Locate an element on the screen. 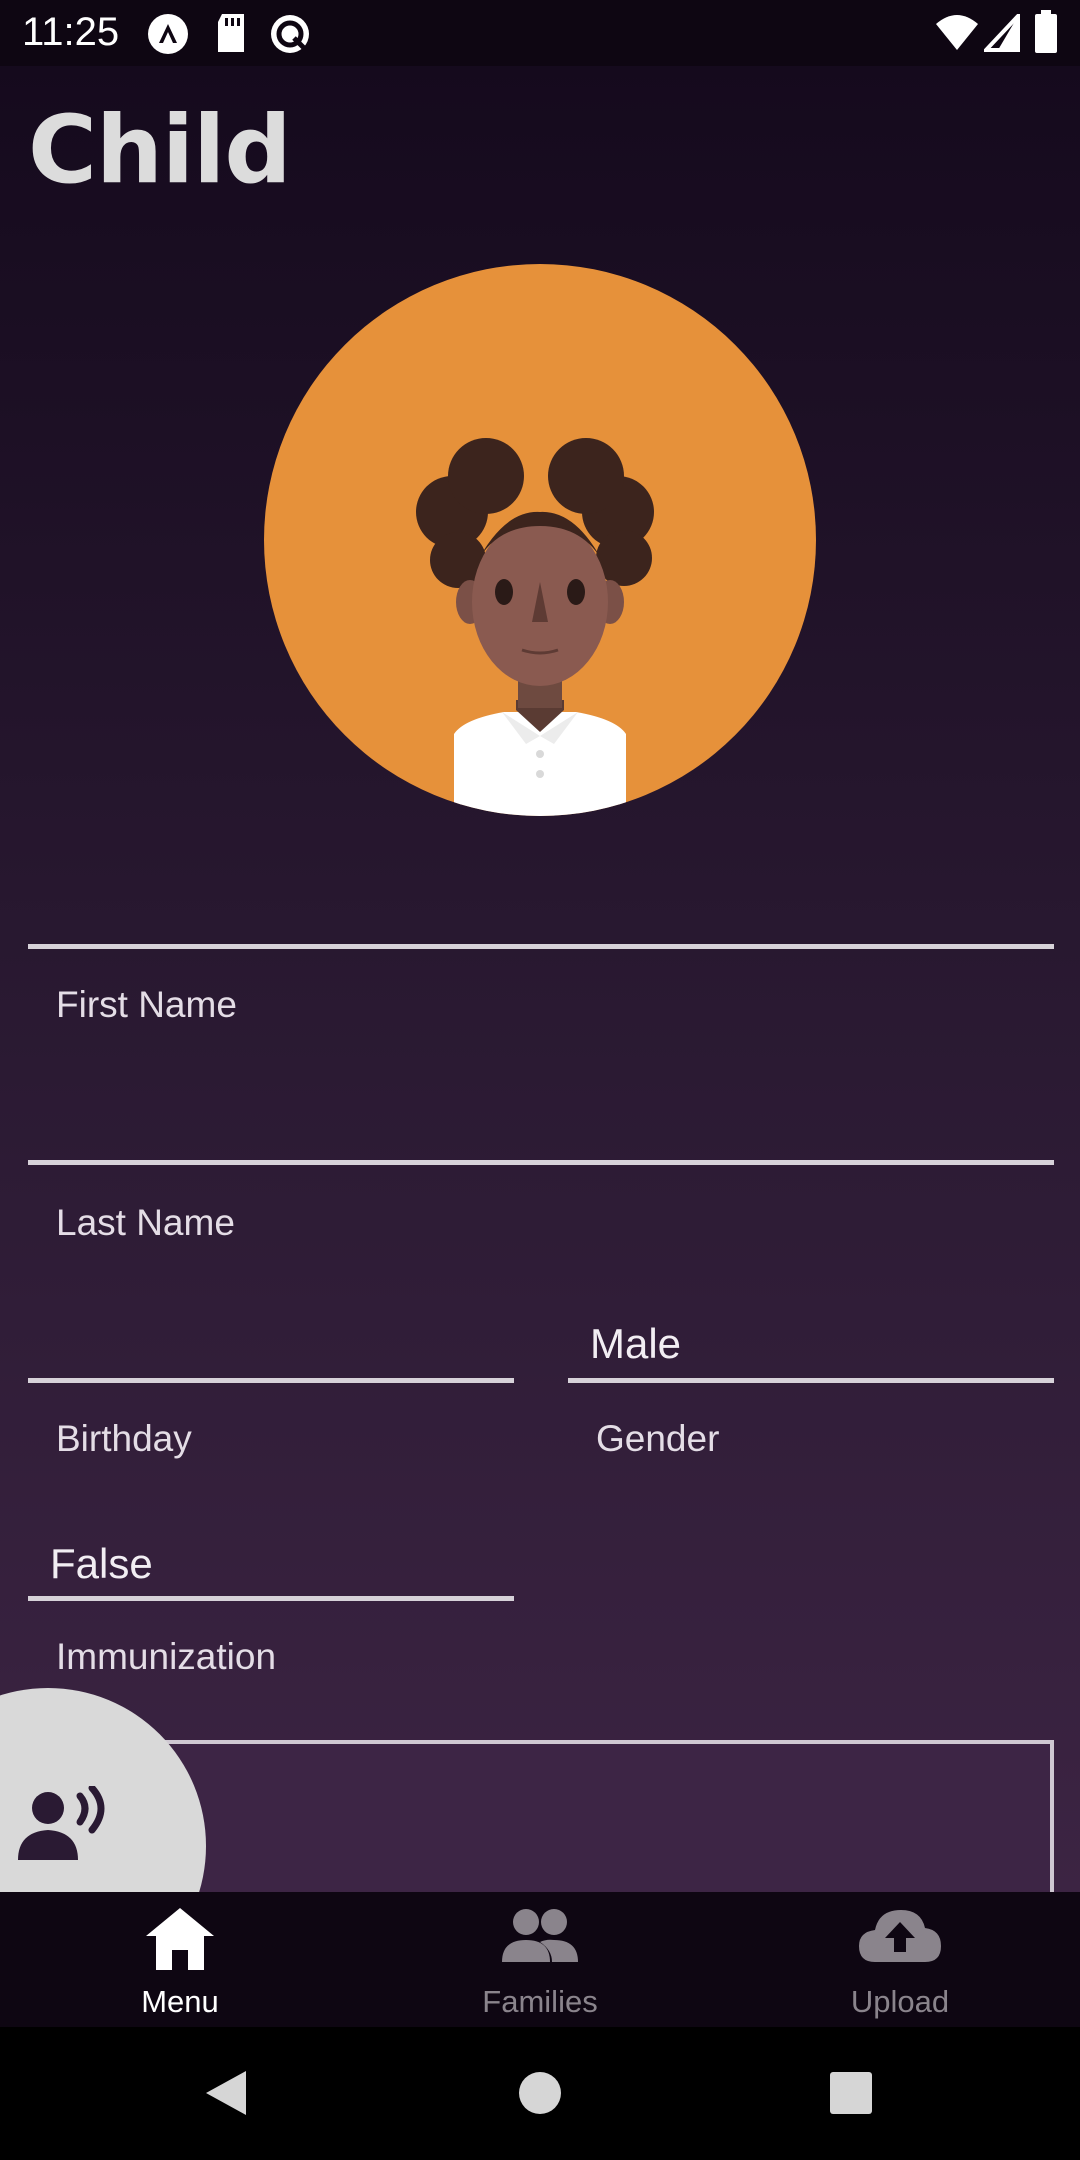 The image size is (1080, 2160). birthday-field is located at coordinates (271, 1380).